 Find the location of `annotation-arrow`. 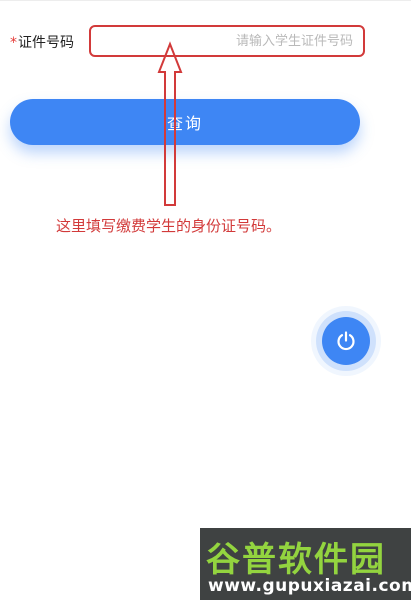

annotation-arrow is located at coordinates (170, 123).